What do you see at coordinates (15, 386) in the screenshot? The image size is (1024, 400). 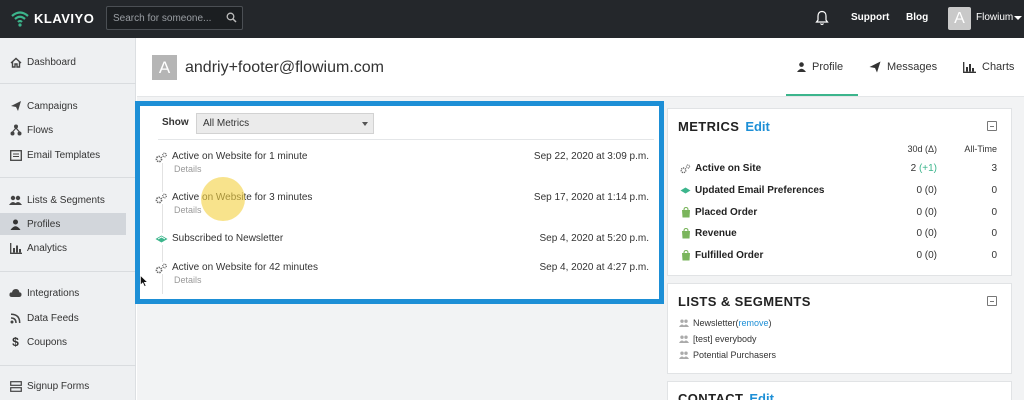 I see `form-icon` at bounding box center [15, 386].